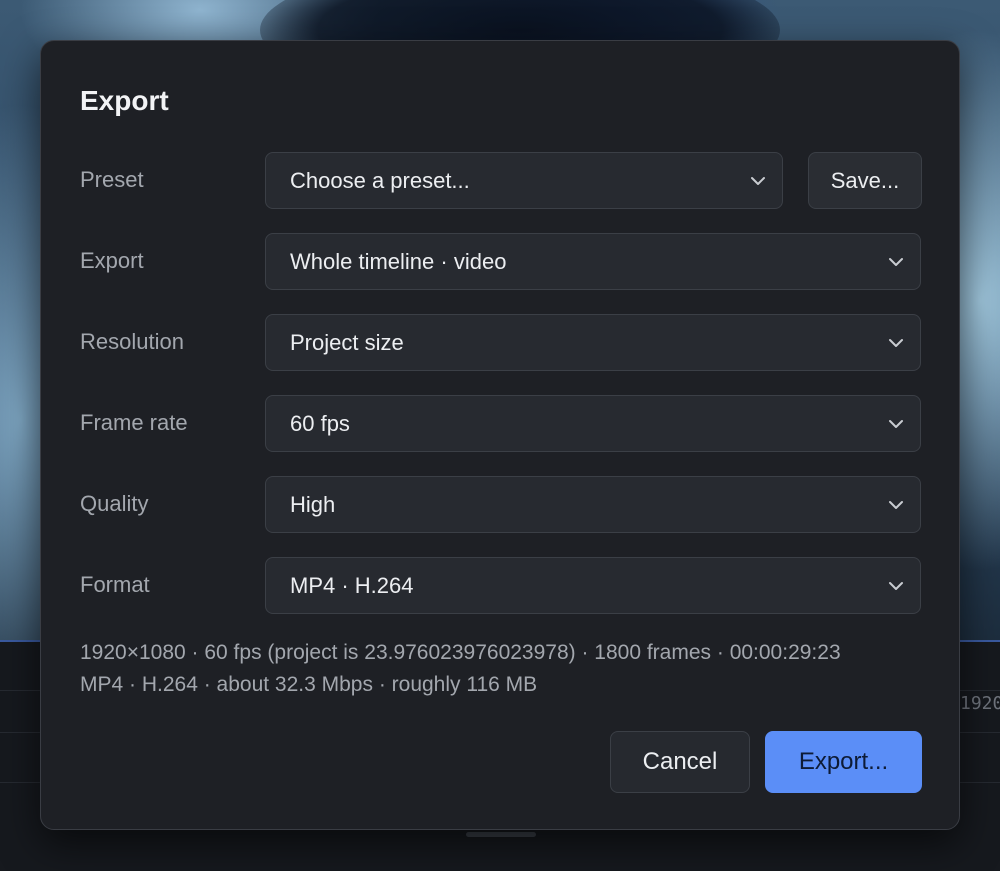 This screenshot has height=871, width=1000. What do you see at coordinates (593, 504) in the screenshot?
I see `quality-select: High` at bounding box center [593, 504].